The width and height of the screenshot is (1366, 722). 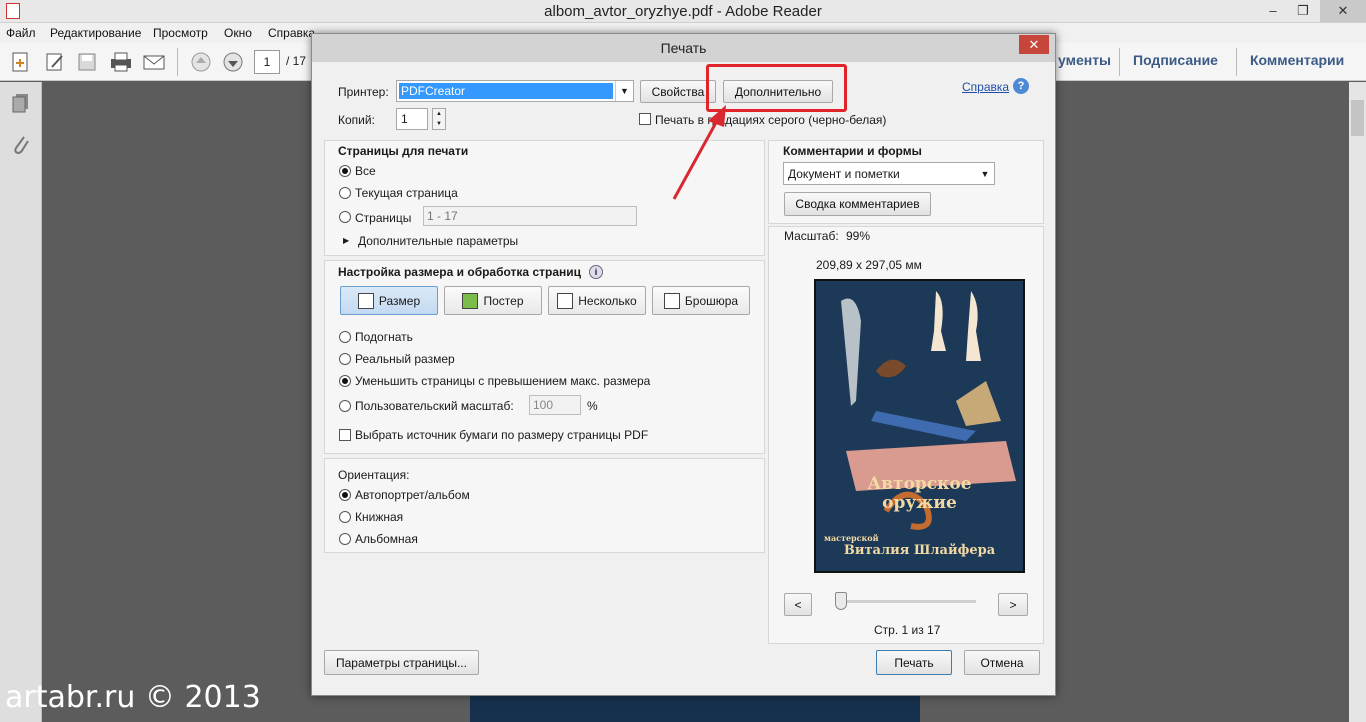 What do you see at coordinates (596, 272) in the screenshot?
I see `info-icon: i` at bounding box center [596, 272].